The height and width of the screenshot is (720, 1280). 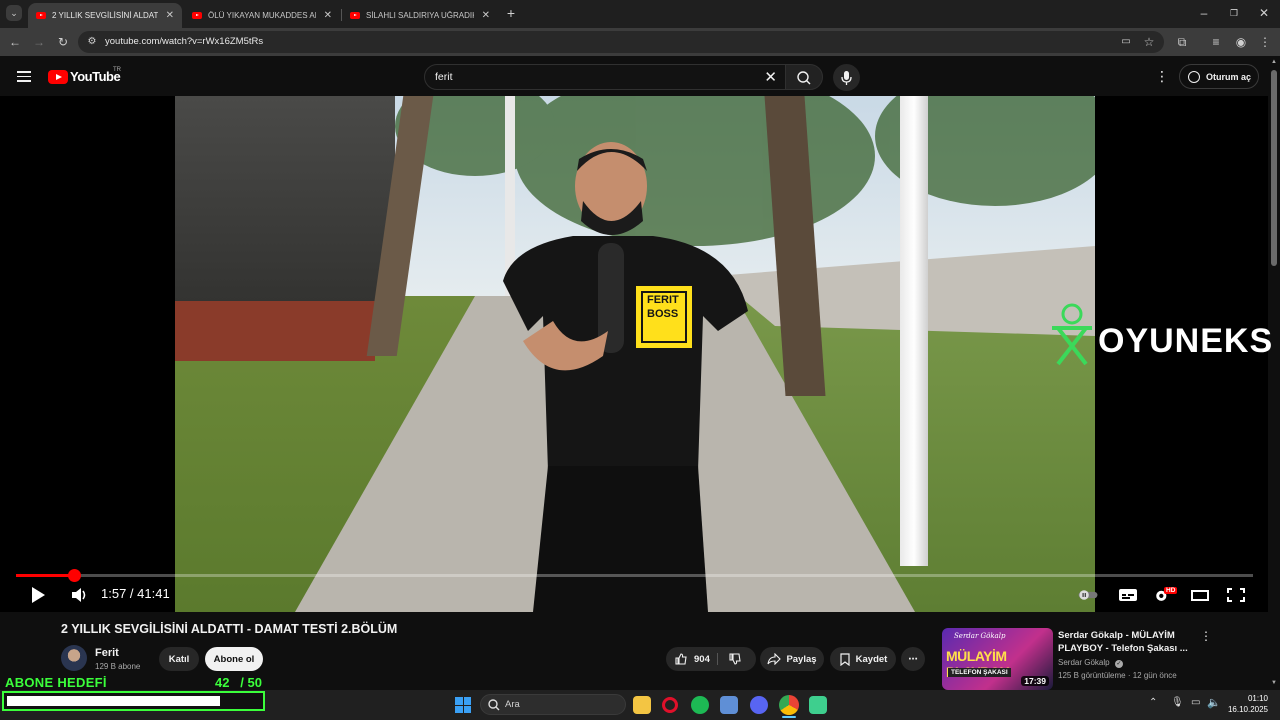 I want to click on chrome-icon, so click(x=789, y=705).